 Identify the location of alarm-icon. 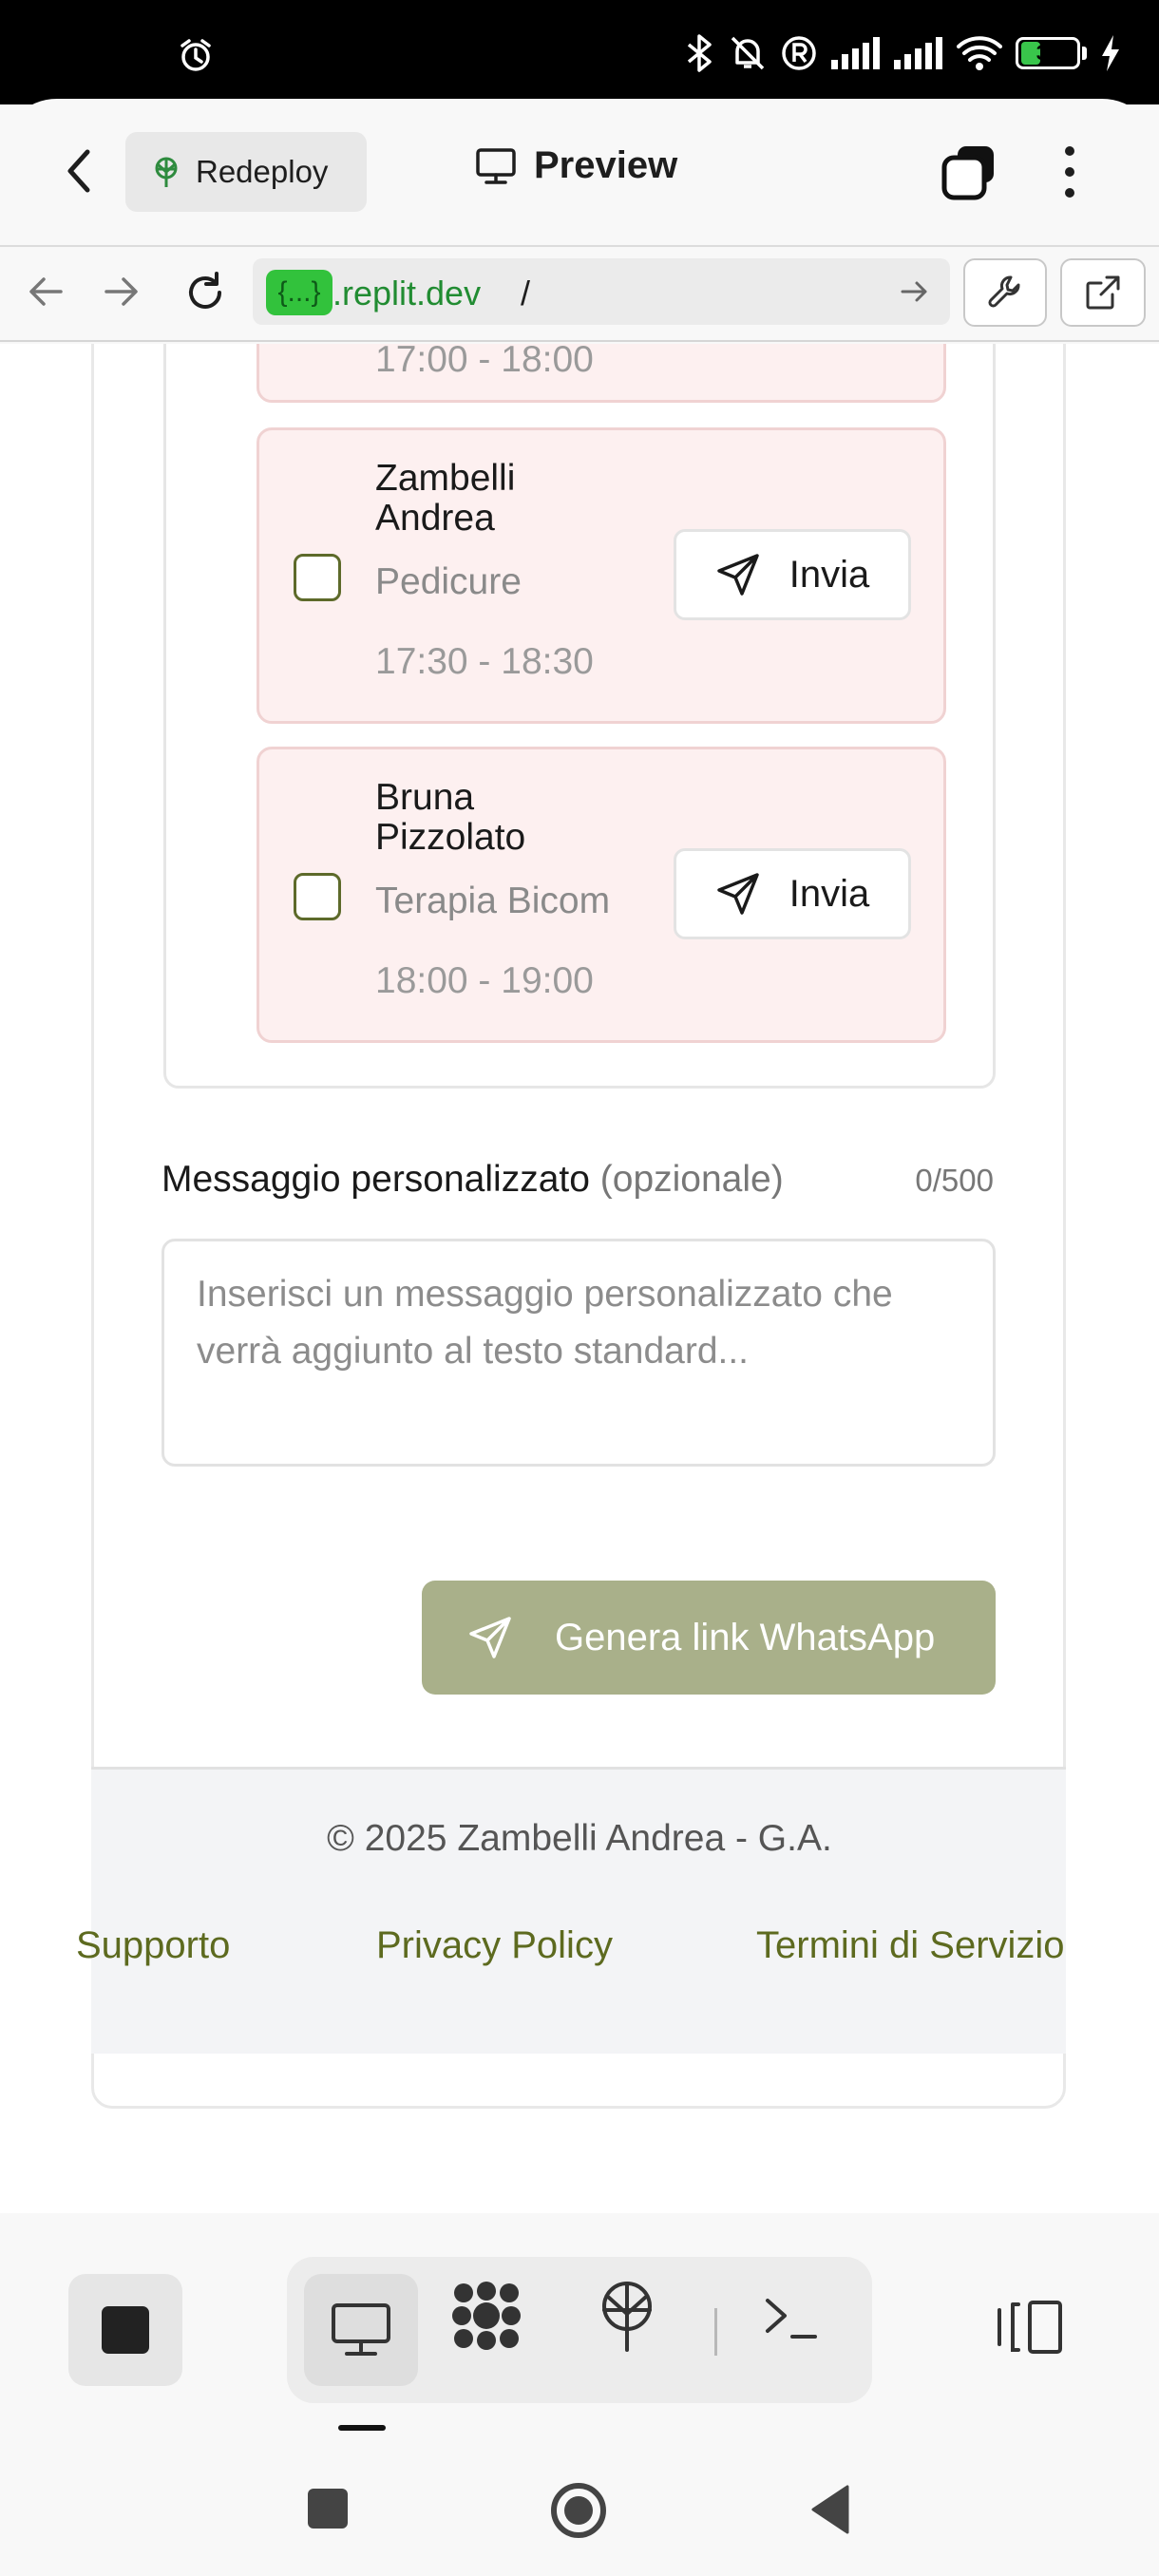
(196, 55).